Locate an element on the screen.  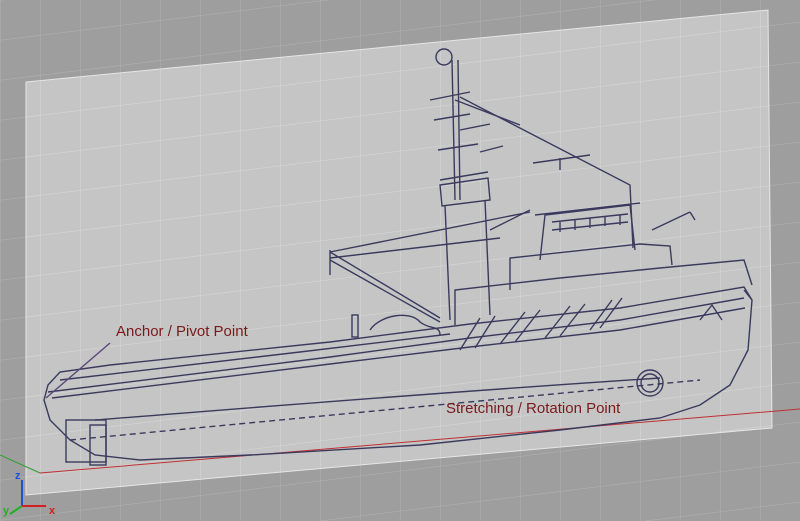
x-axis-label: x is located at coordinates (52, 511).